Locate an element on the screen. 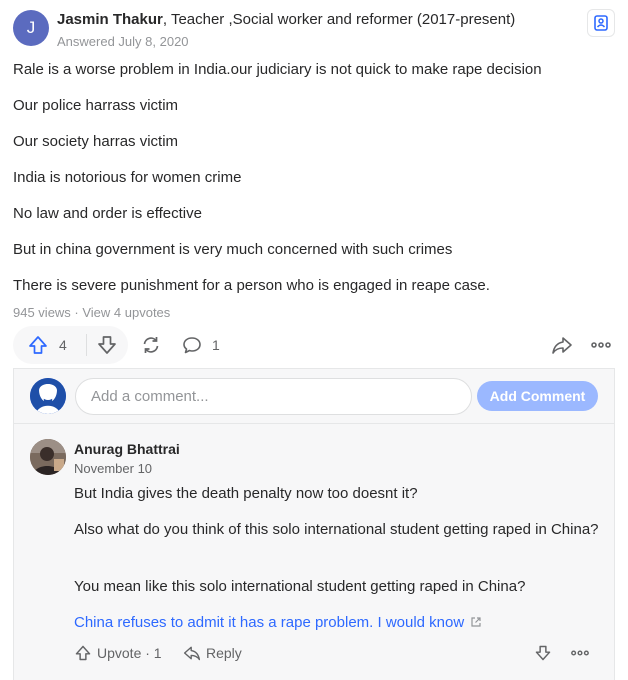 The height and width of the screenshot is (680, 628). comment-upvote-button: Upvote · 1 is located at coordinates (118, 653).